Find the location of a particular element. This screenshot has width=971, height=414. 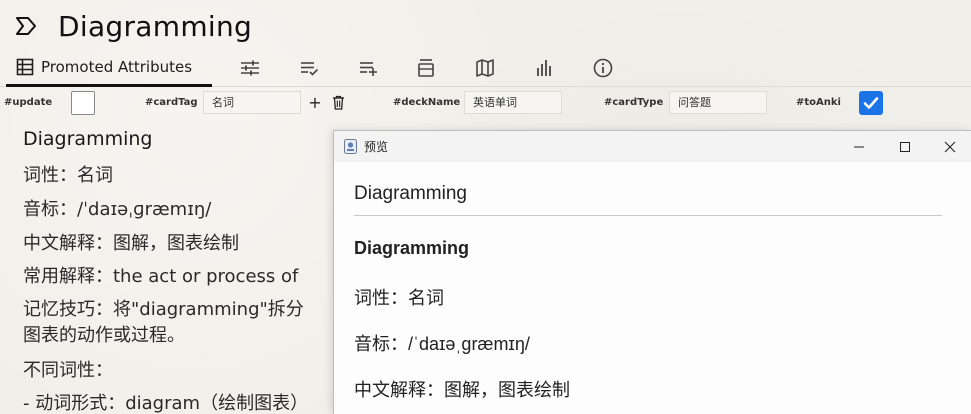

content-line: 图表的动作或过程。 is located at coordinates (104, 335).